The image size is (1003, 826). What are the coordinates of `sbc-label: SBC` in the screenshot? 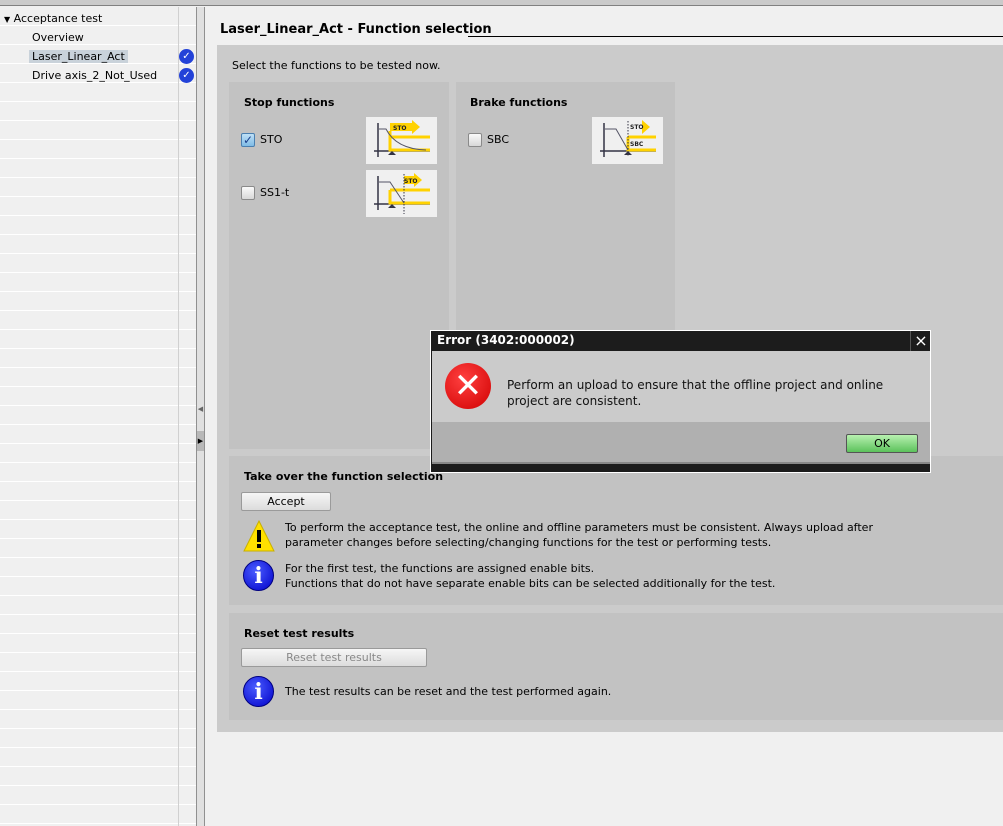 It's located at (498, 139).